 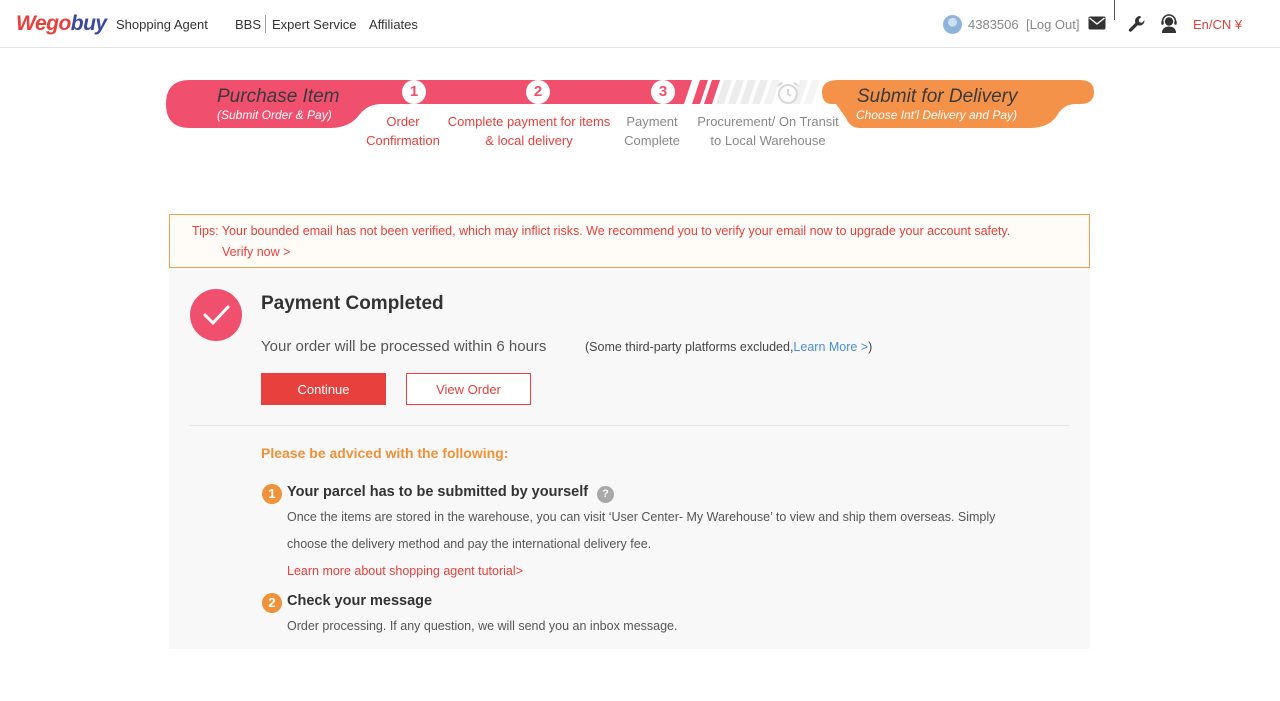 I want to click on continue-button: Continue, so click(x=323, y=389).